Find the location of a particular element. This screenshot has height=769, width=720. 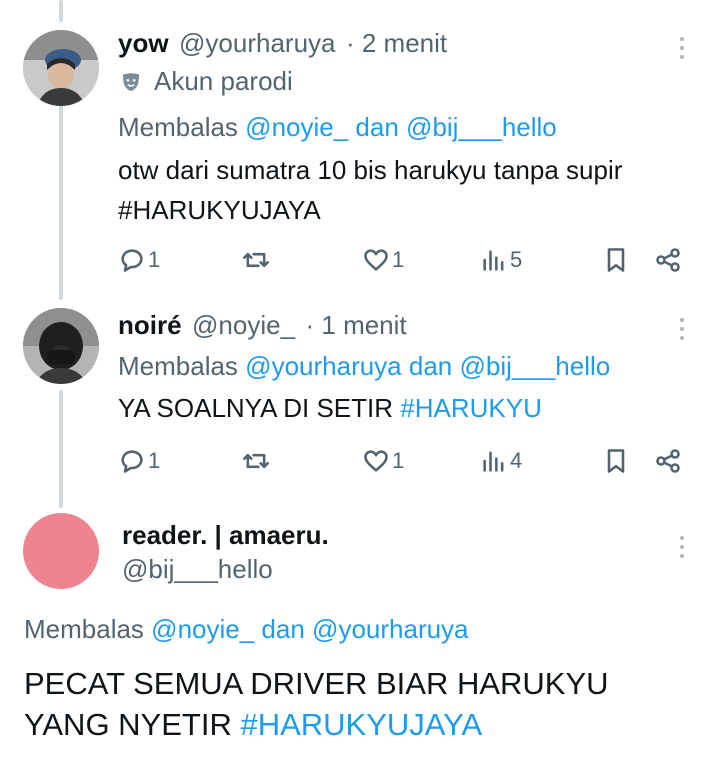

author-name: noiré is located at coordinates (150, 325).